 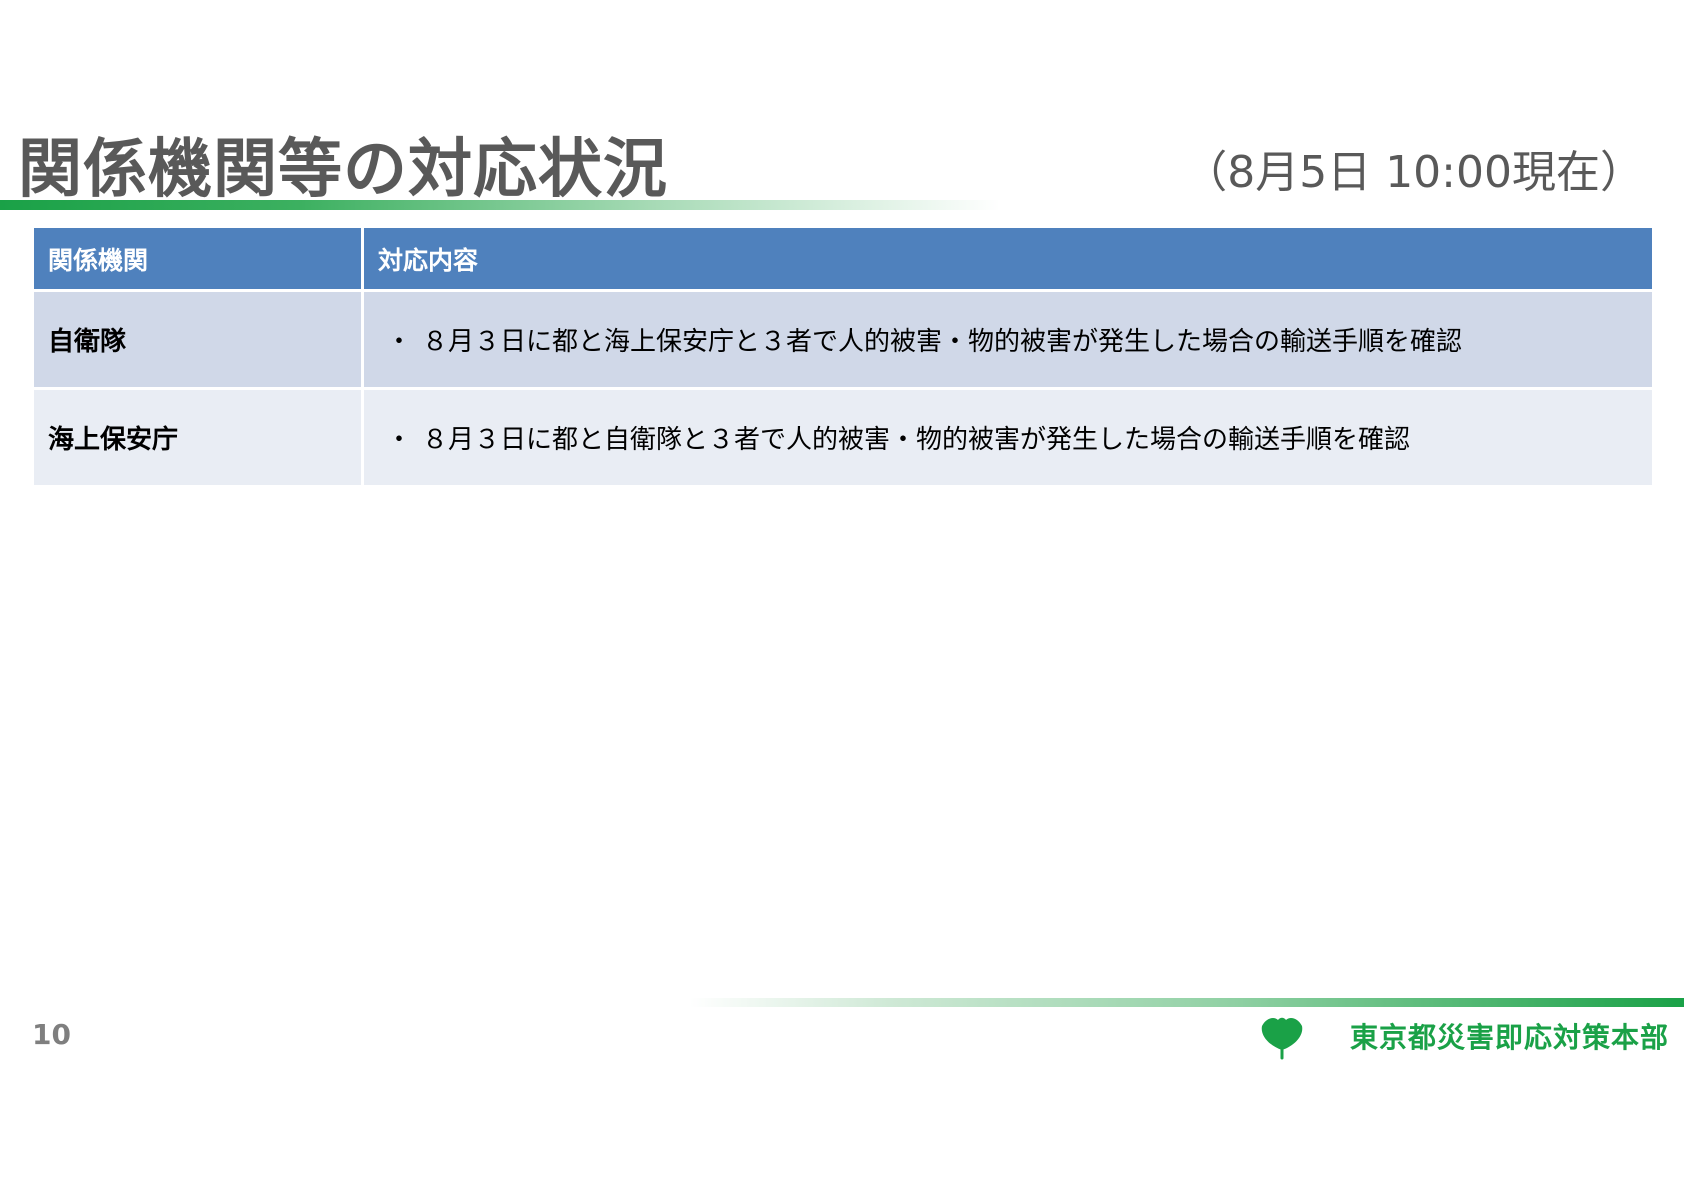 What do you see at coordinates (1282, 1038) in the screenshot?
I see `ginkgo-leaf-icon` at bounding box center [1282, 1038].